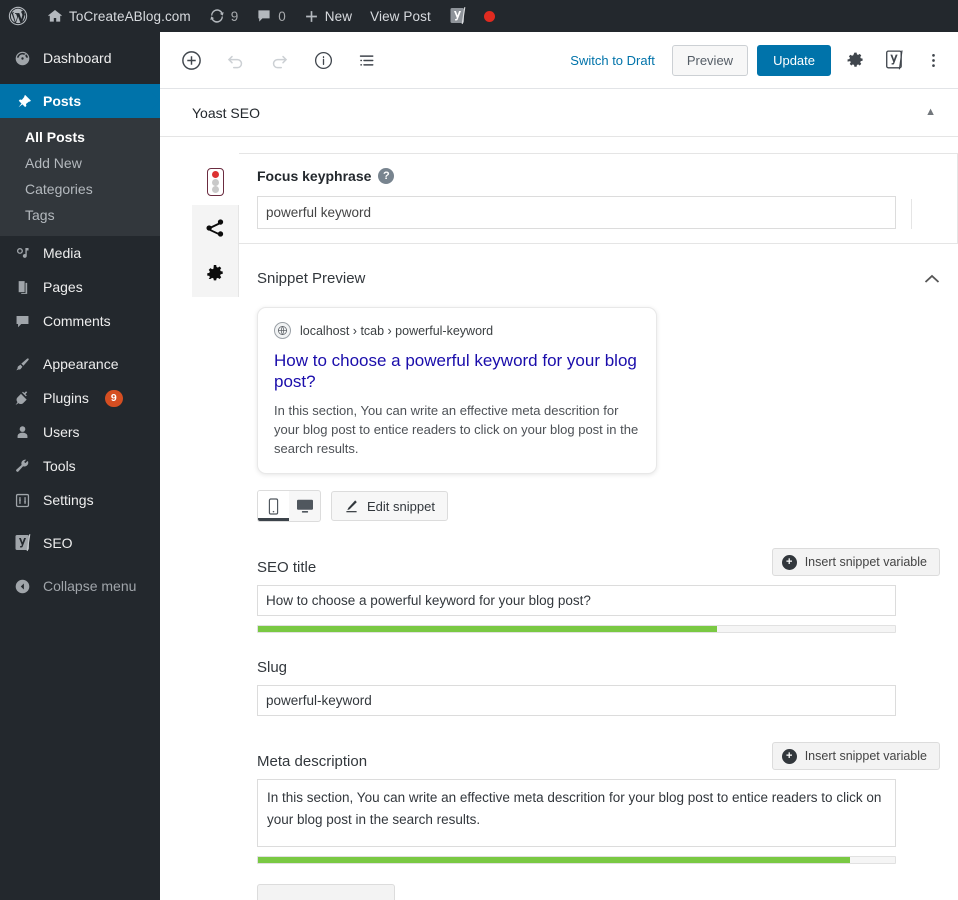 This screenshot has width=958, height=900. I want to click on sidebar-item-appearance: Appearance, so click(80, 364).